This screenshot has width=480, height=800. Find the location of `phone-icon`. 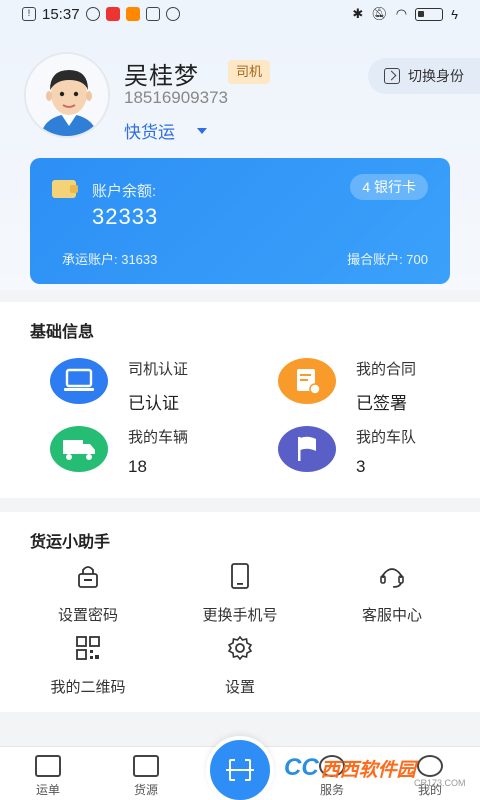

phone-icon is located at coordinates (240, 576).